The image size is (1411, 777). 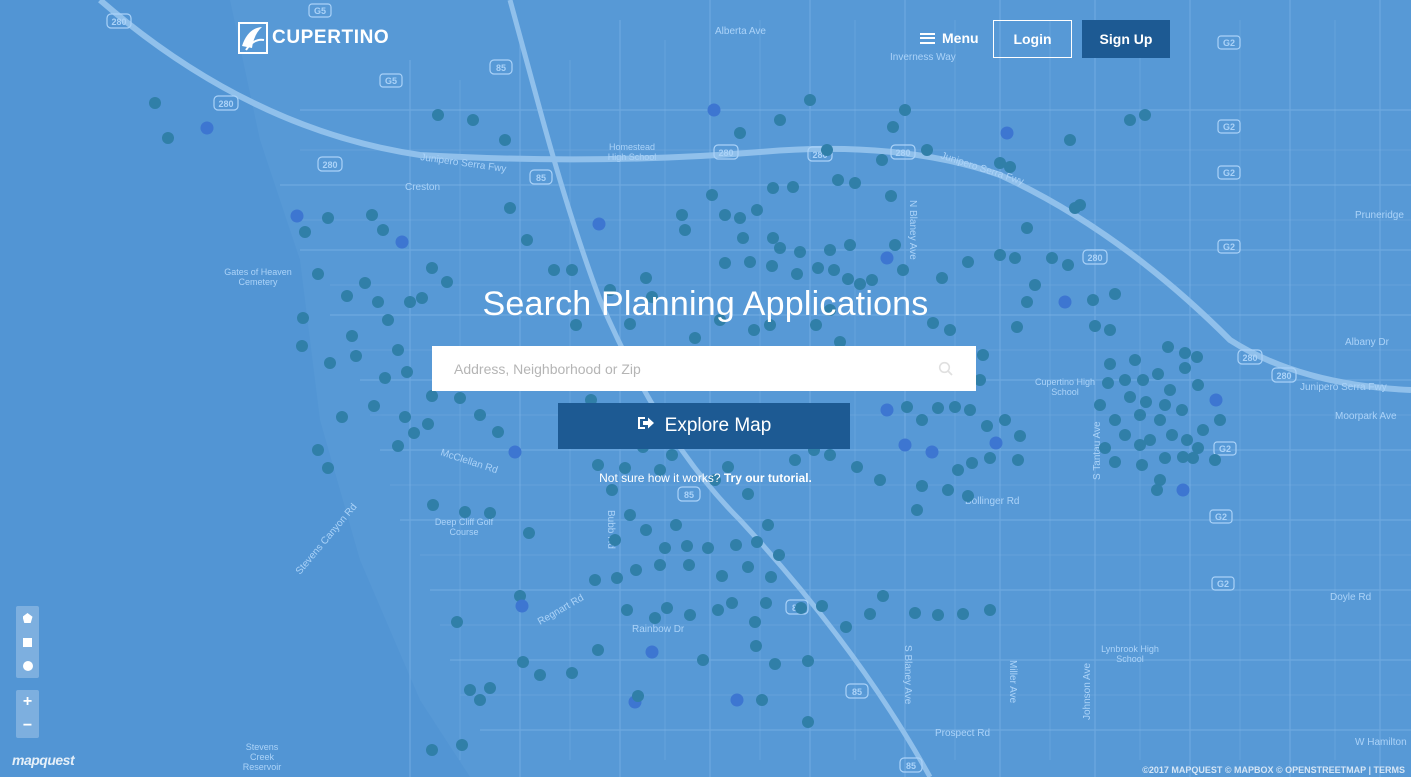 What do you see at coordinates (768, 478) in the screenshot?
I see `tutorial-link: Try our tutorial.` at bounding box center [768, 478].